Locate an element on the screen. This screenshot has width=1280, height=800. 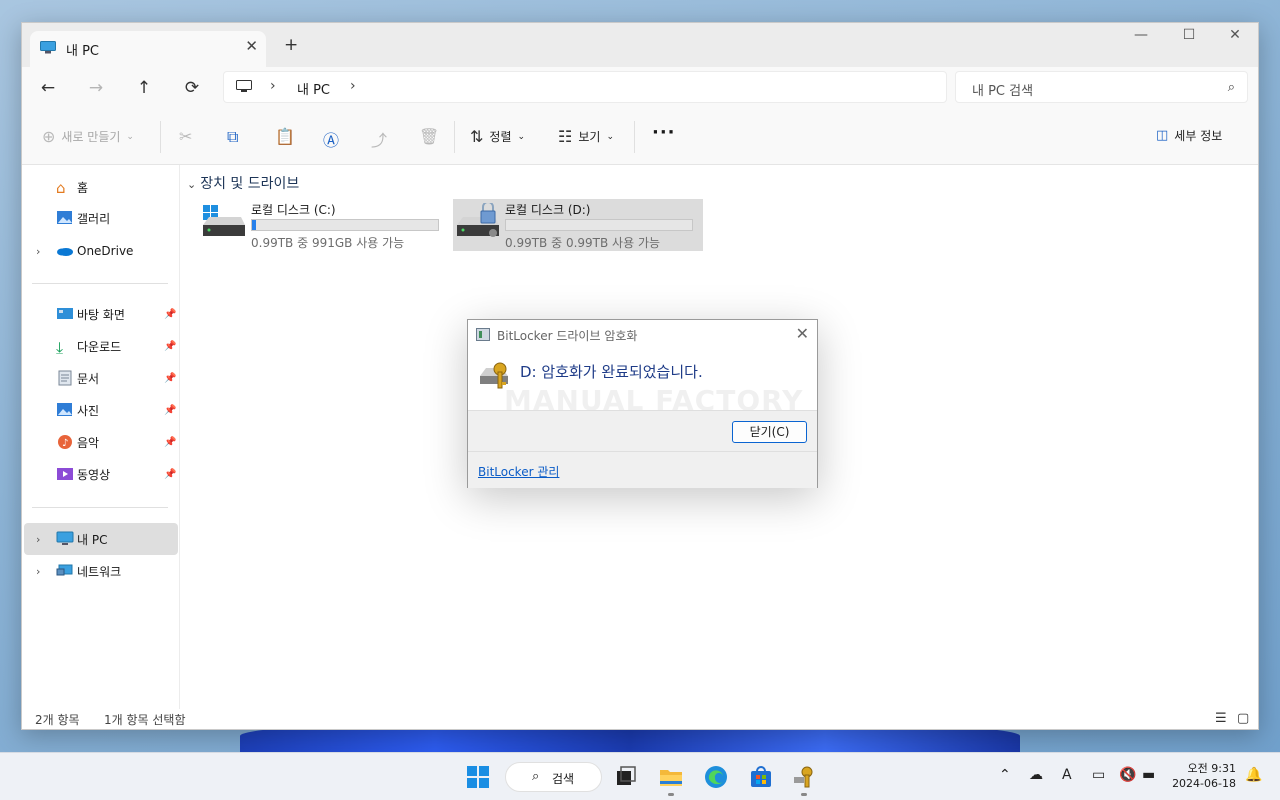
group-header: ⌄ 장치 및 드라이브 is located at coordinates (243, 183).